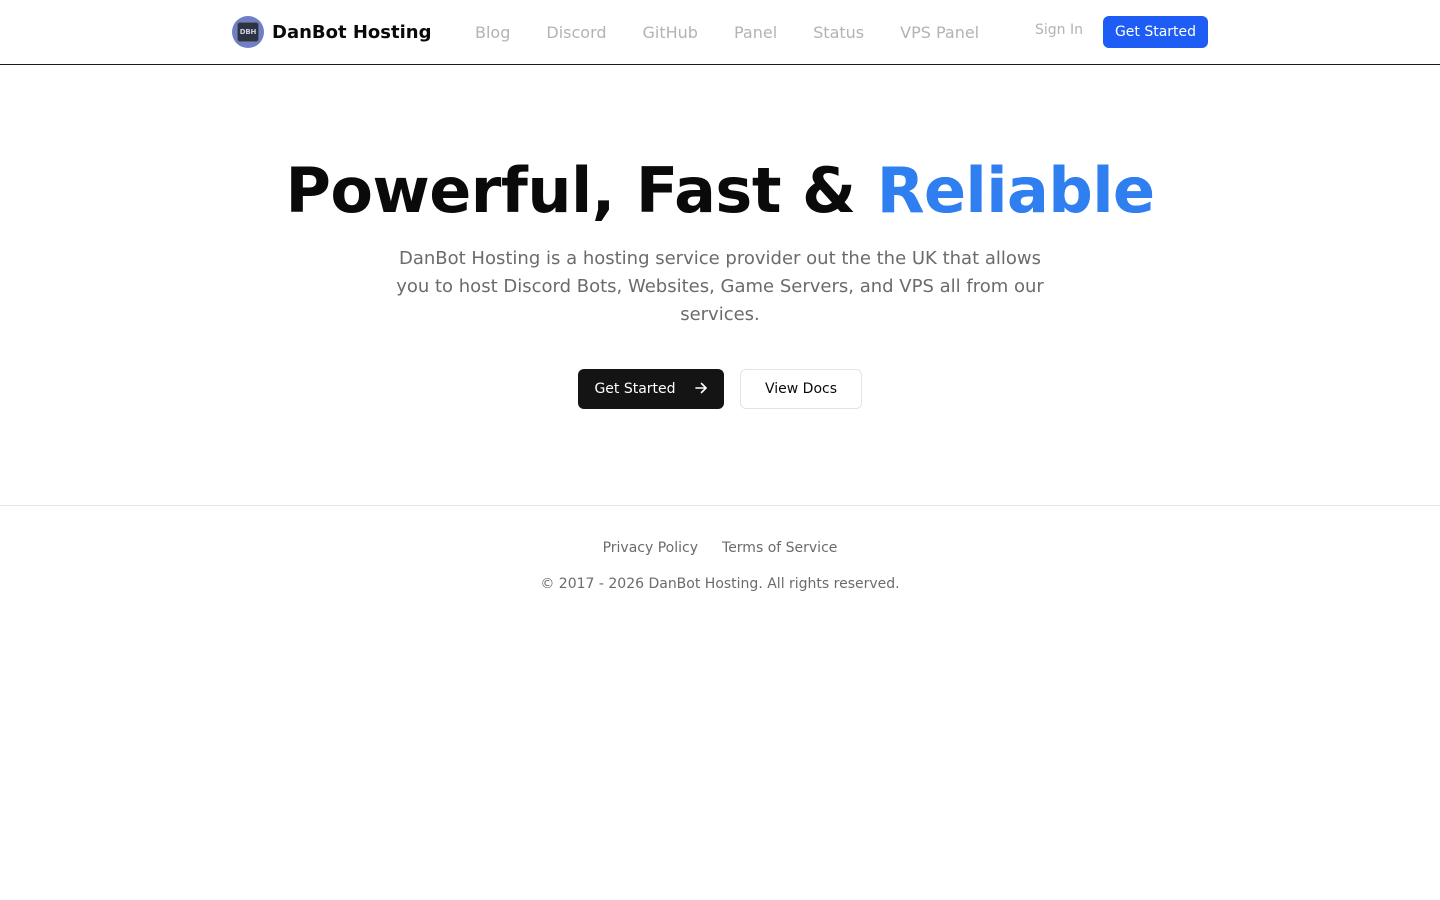 This screenshot has width=1440, height=900. I want to click on hero-actions: Get Started View Docs, so click(720, 389).